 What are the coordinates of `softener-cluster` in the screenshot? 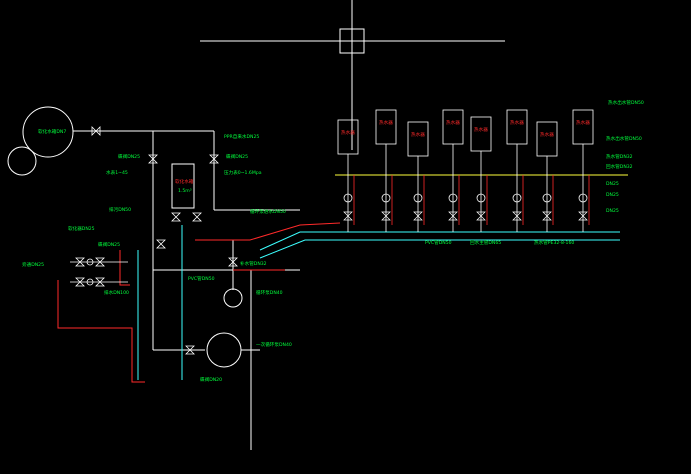 It's located at (99, 272).